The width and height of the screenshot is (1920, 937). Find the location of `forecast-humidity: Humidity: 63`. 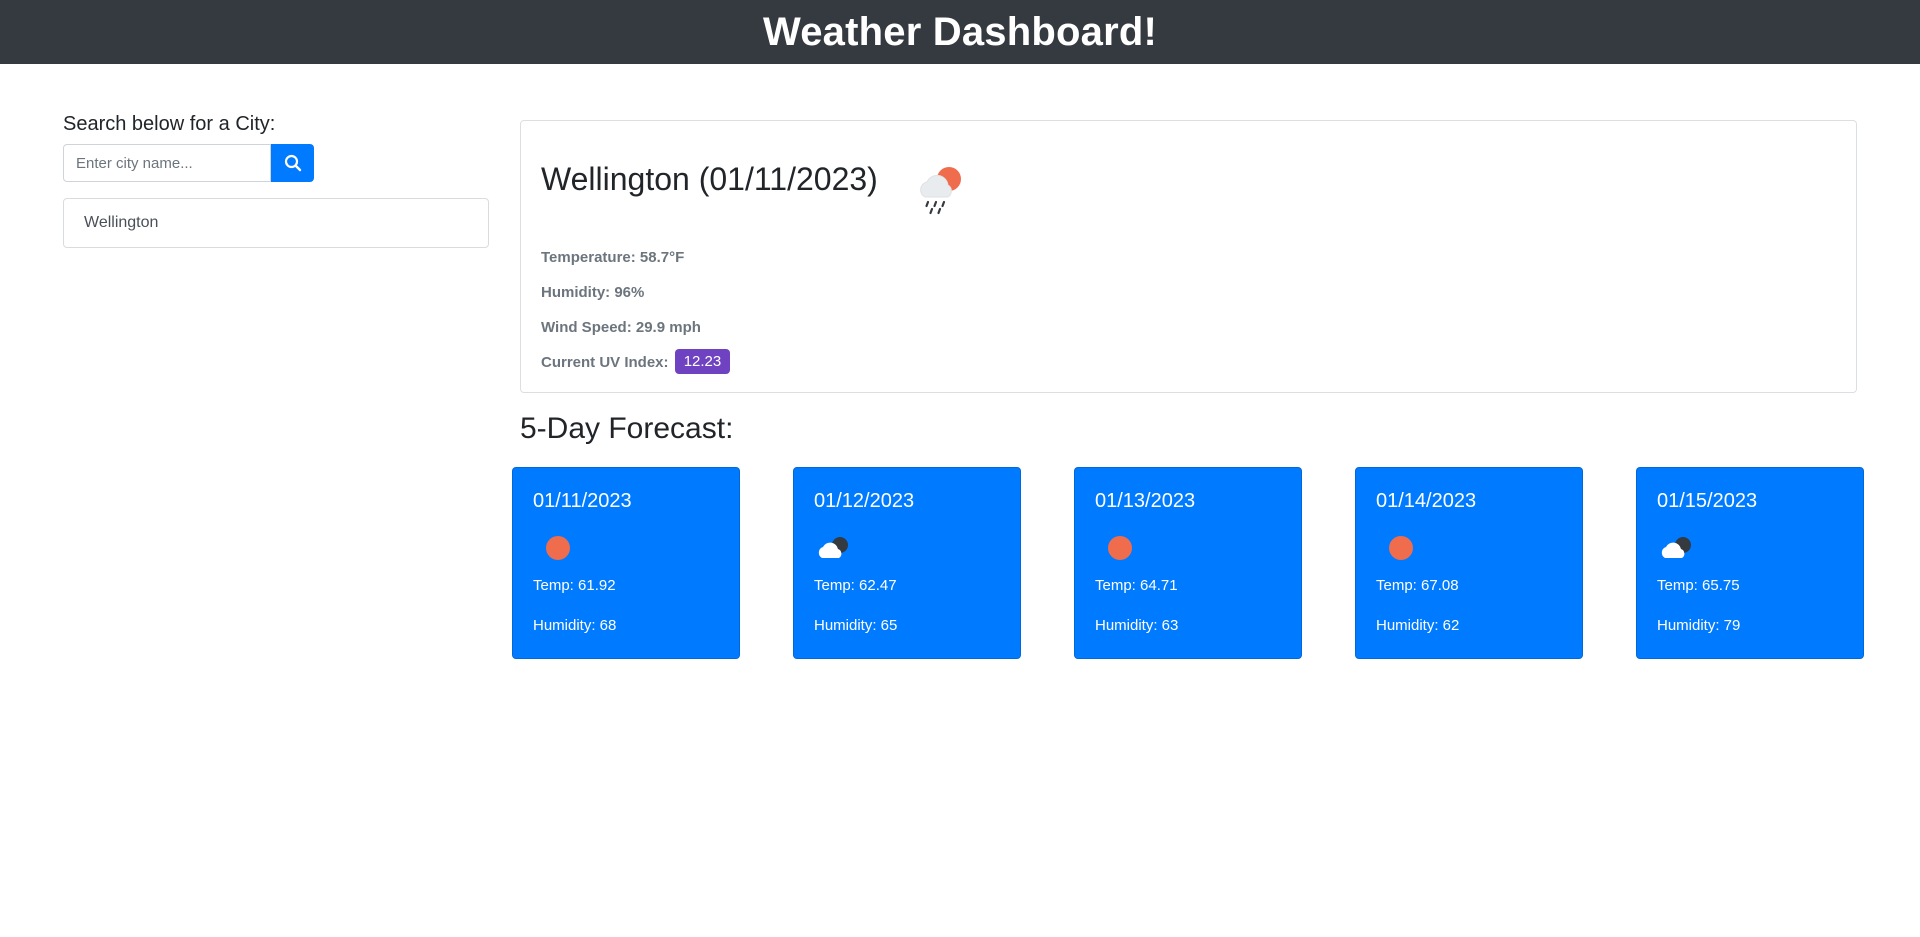

forecast-humidity: Humidity: 63 is located at coordinates (1137, 625).